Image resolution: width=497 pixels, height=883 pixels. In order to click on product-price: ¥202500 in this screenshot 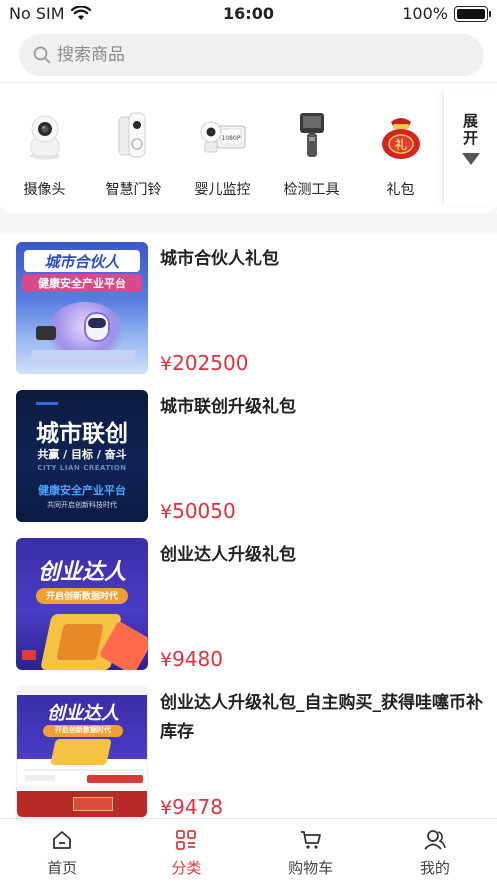, I will do `click(204, 363)`.